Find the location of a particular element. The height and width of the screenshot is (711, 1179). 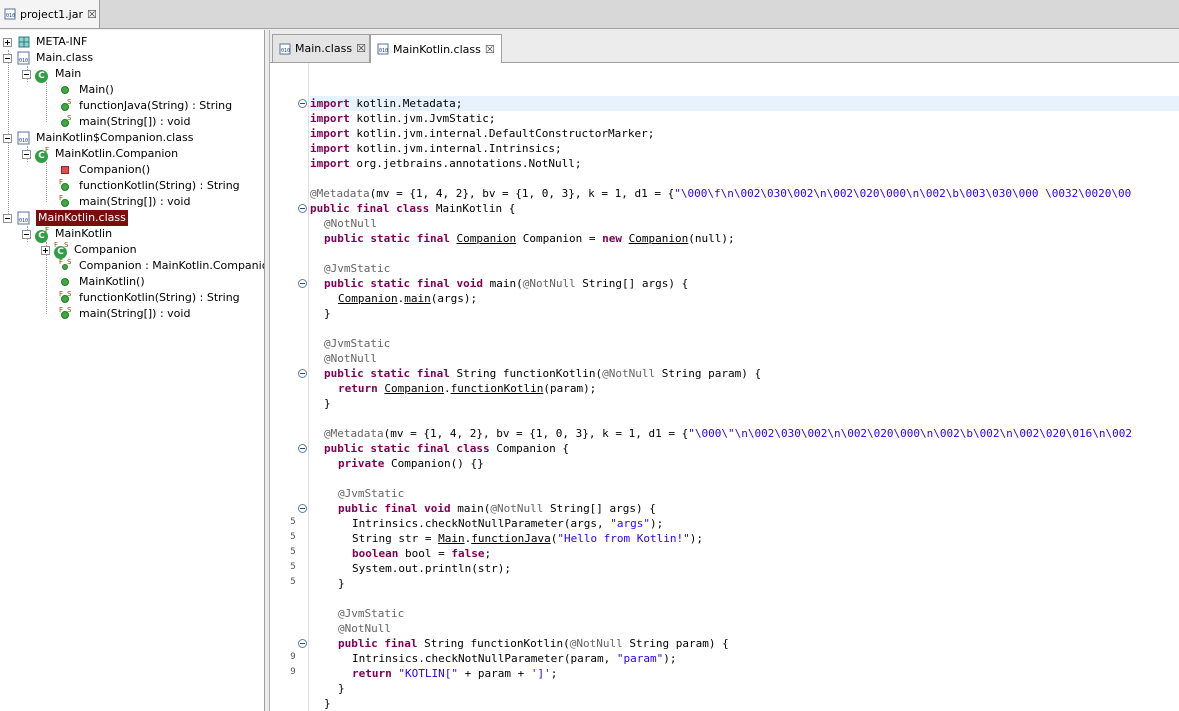

tree-item-main-function-java: S functionJava(String) : String is located at coordinates (145, 106).